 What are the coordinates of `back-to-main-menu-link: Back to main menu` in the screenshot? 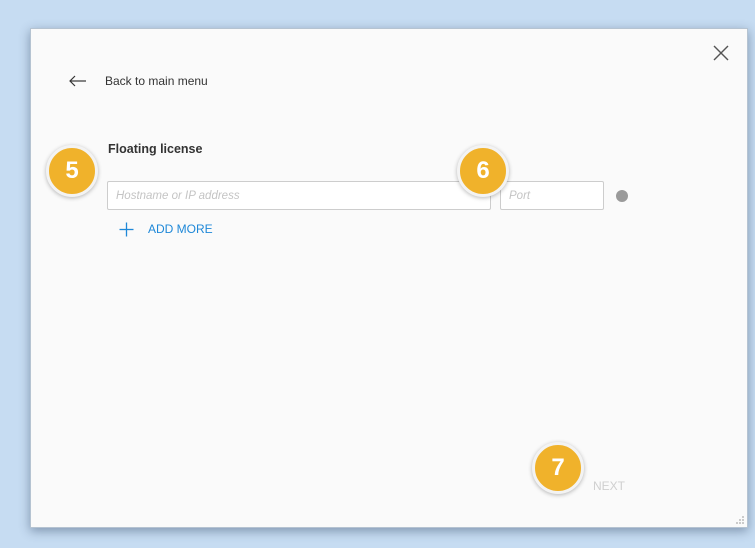 It's located at (138, 81).